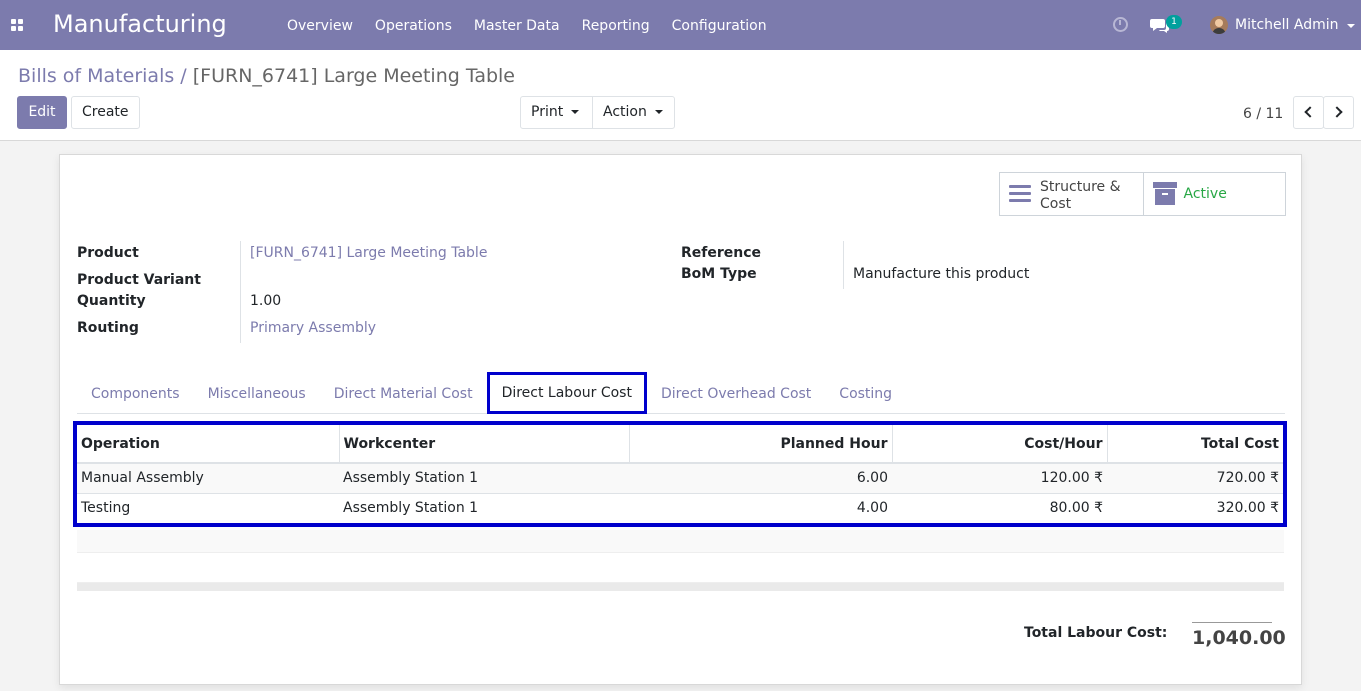 Image resolution: width=1361 pixels, height=691 pixels. I want to click on planned-hour-cell: 4.00, so click(760, 507).